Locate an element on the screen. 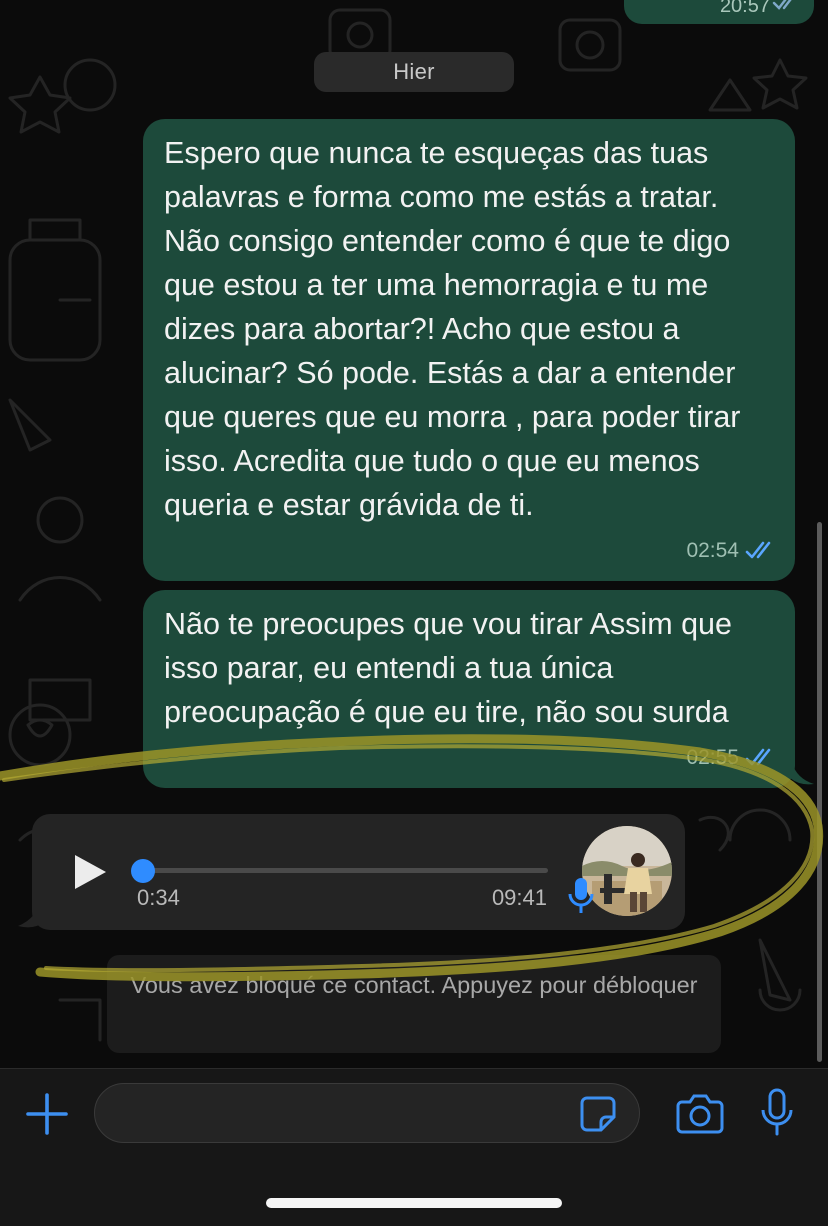  voice-record-button is located at coordinates (777, 1113).